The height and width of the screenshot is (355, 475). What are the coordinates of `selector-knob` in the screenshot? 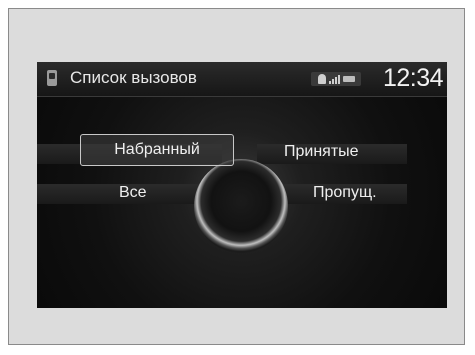 It's located at (241, 206).